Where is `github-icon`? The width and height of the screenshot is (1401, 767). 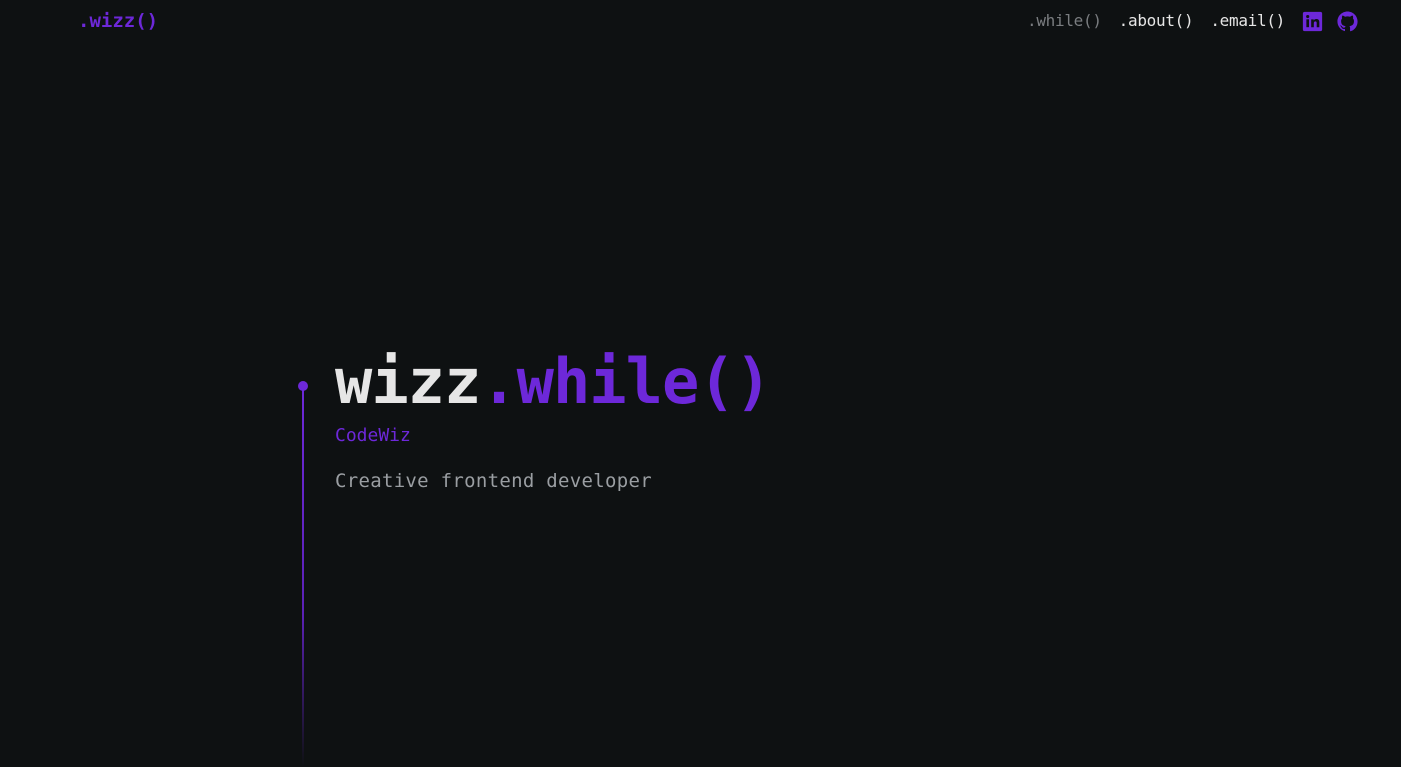 github-icon is located at coordinates (1347, 21).